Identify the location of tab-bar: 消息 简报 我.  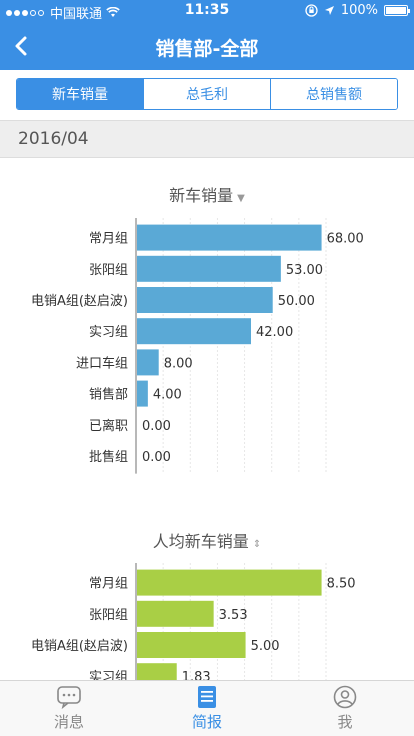
(207, 708).